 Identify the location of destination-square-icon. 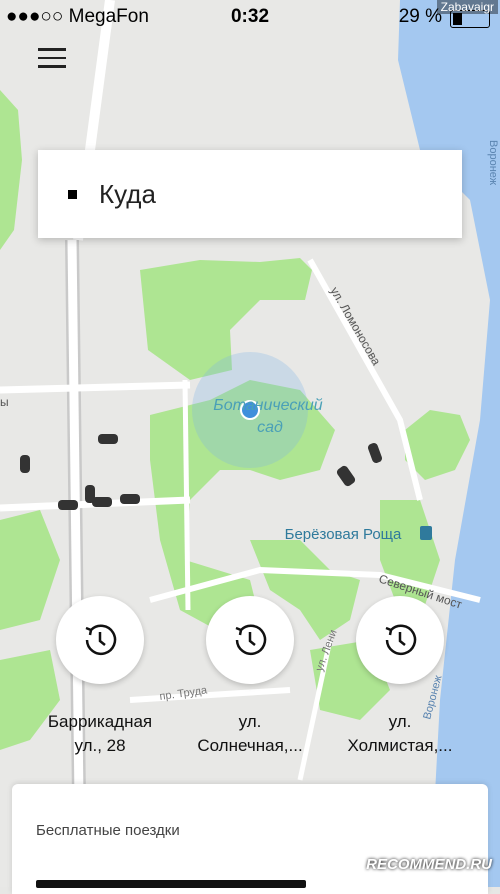
(72, 194).